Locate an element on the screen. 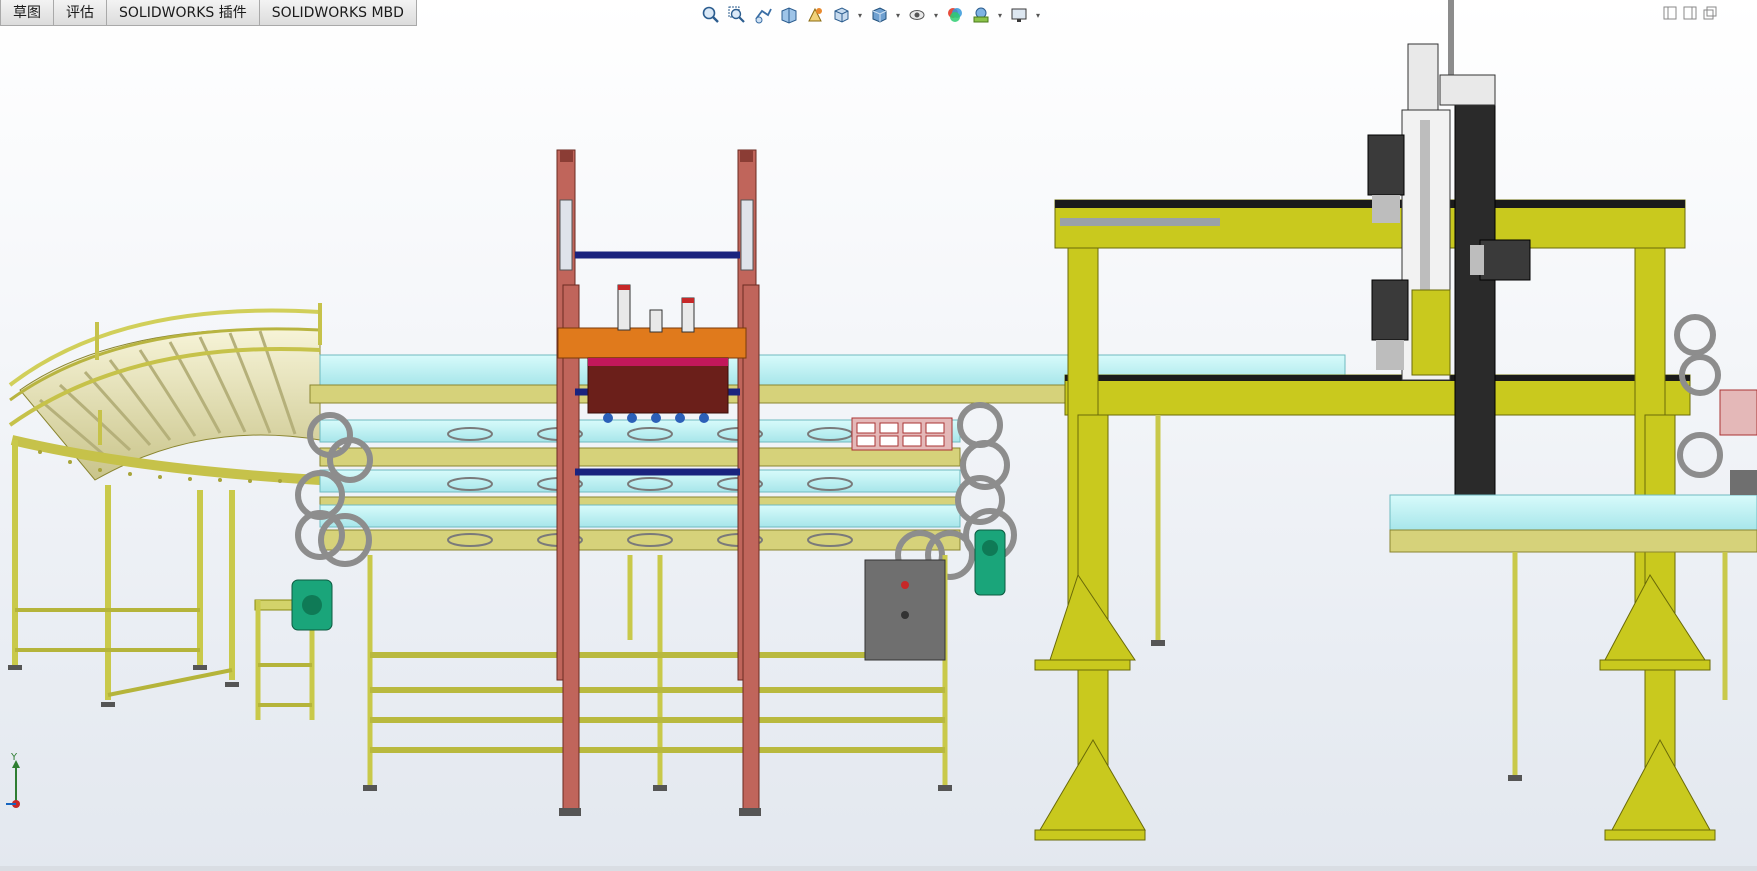 The image size is (1757, 871). tile-right-icon is located at coordinates (1690, 13).